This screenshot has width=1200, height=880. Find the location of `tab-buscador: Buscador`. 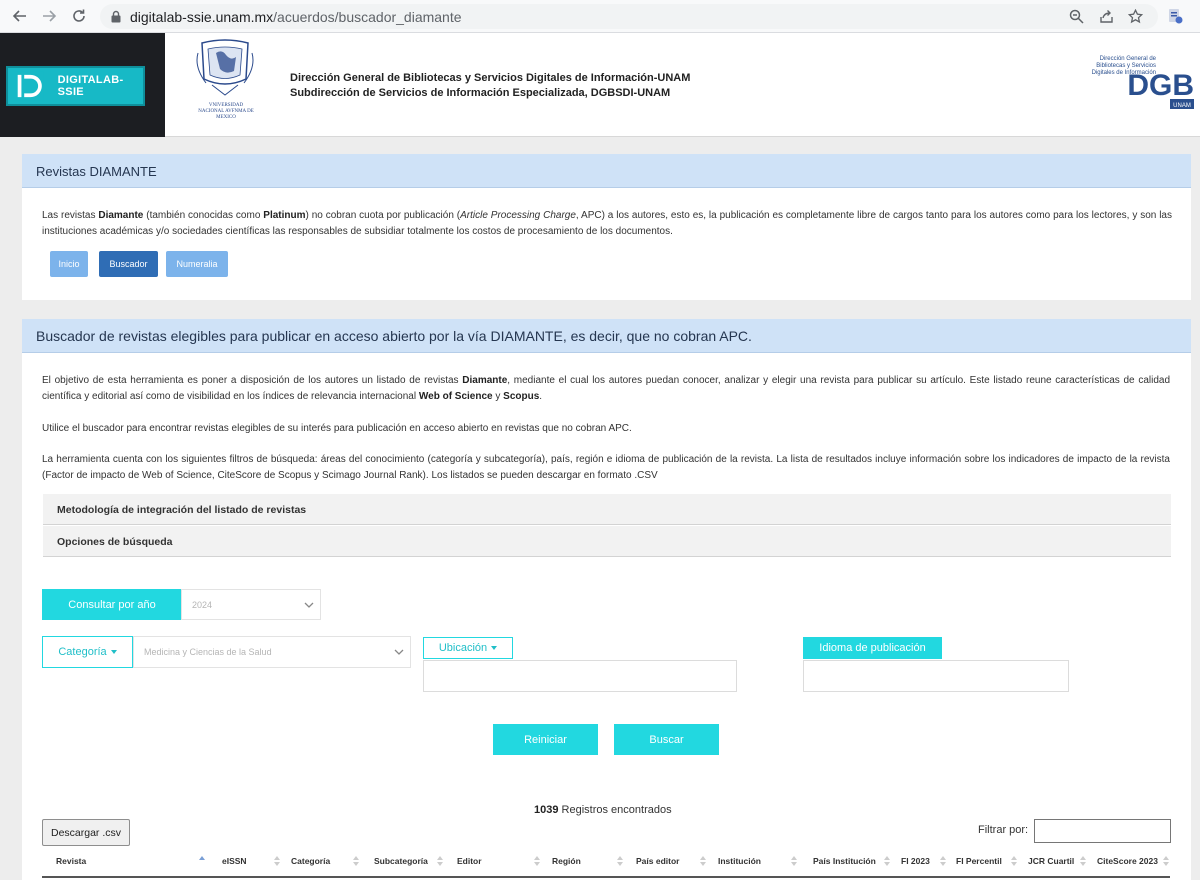

tab-buscador: Buscador is located at coordinates (128, 264).